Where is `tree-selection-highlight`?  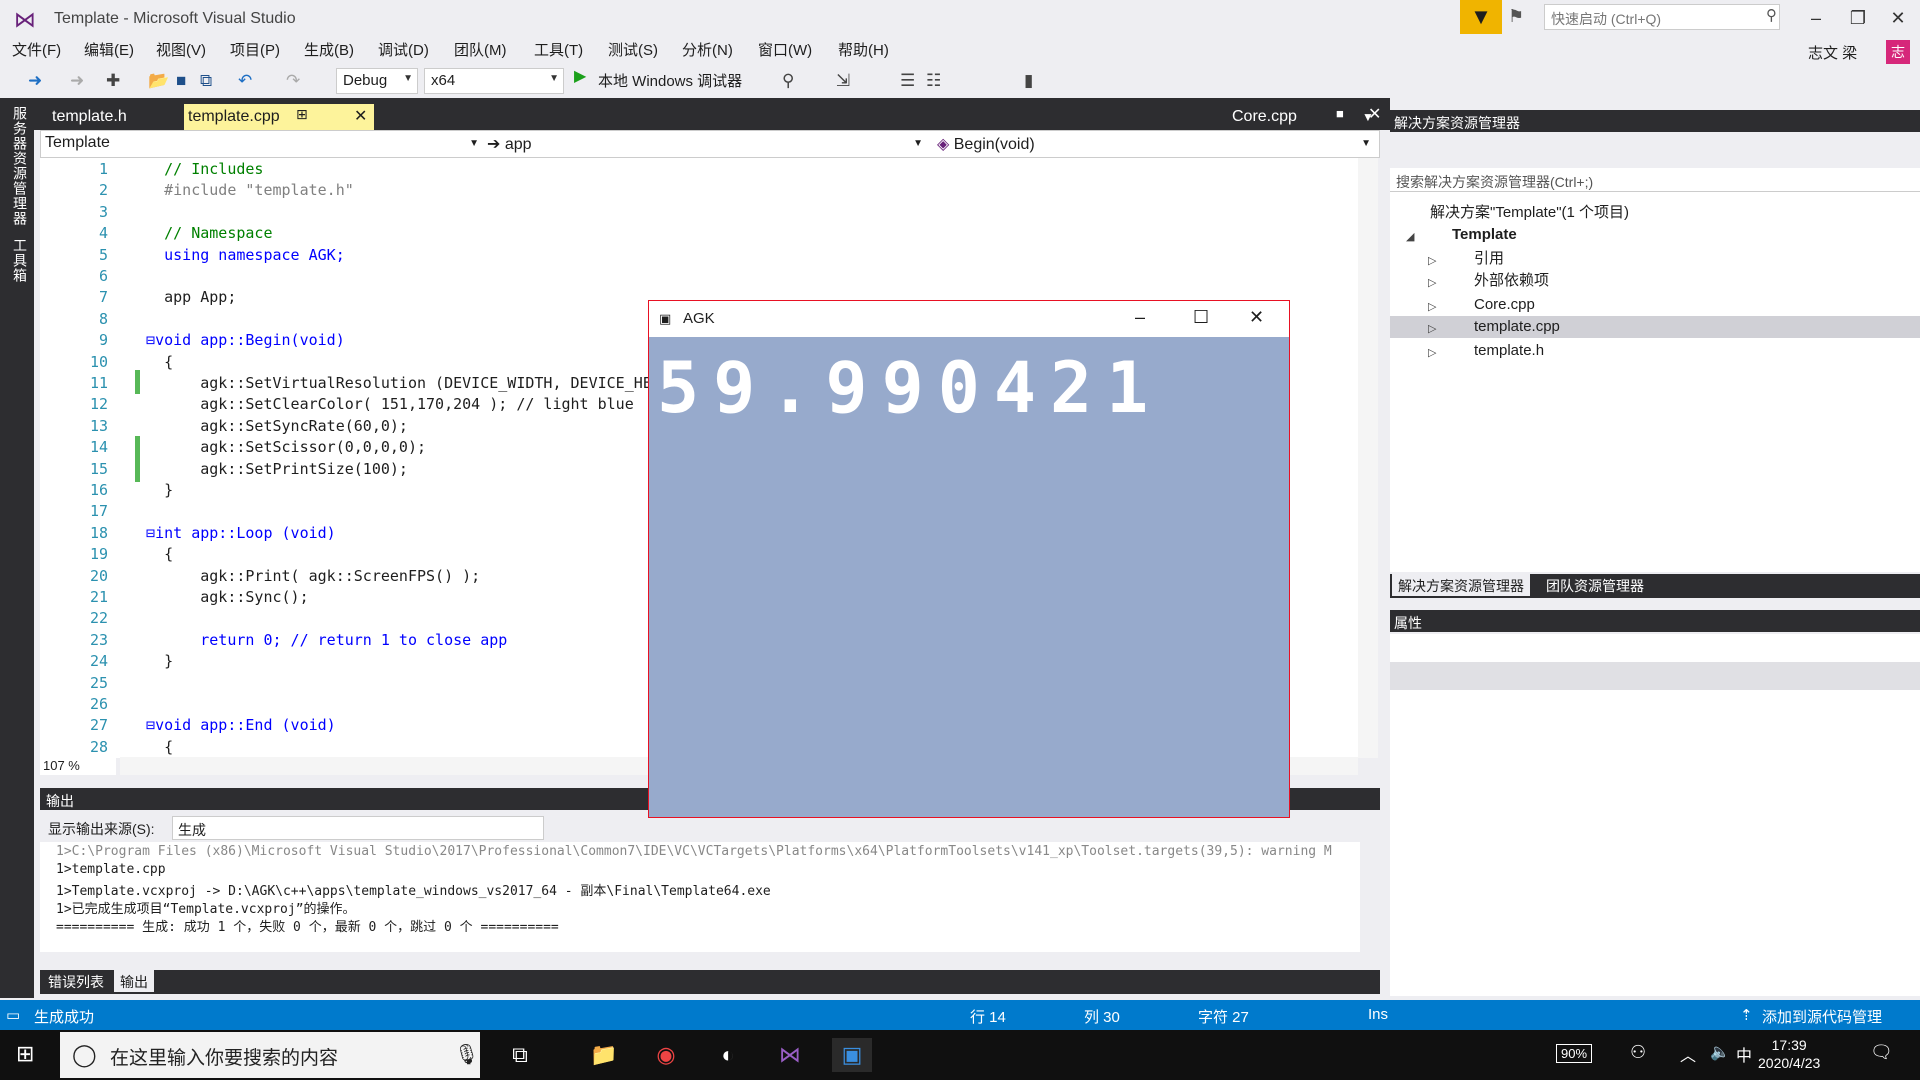 tree-selection-highlight is located at coordinates (1655, 327).